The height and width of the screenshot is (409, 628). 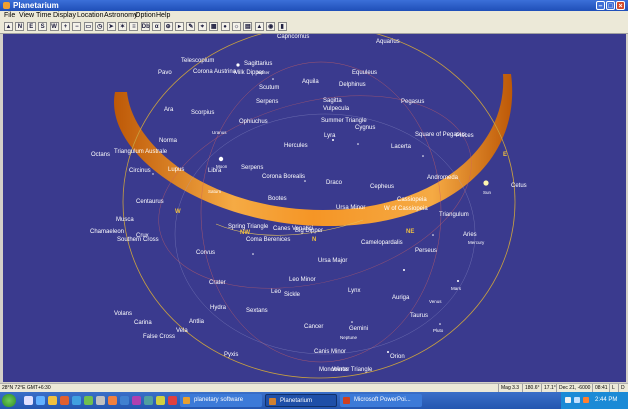 What do you see at coordinates (276, 292) in the screenshot?
I see `constellation-label: Leo` at bounding box center [276, 292].